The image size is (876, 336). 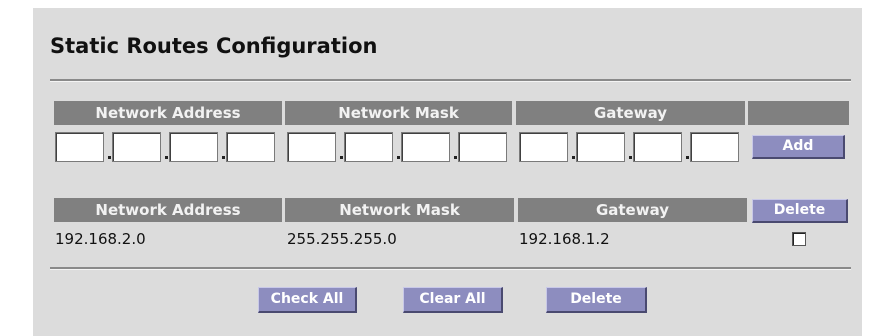 What do you see at coordinates (798, 147) in the screenshot?
I see `add-button: Add` at bounding box center [798, 147].